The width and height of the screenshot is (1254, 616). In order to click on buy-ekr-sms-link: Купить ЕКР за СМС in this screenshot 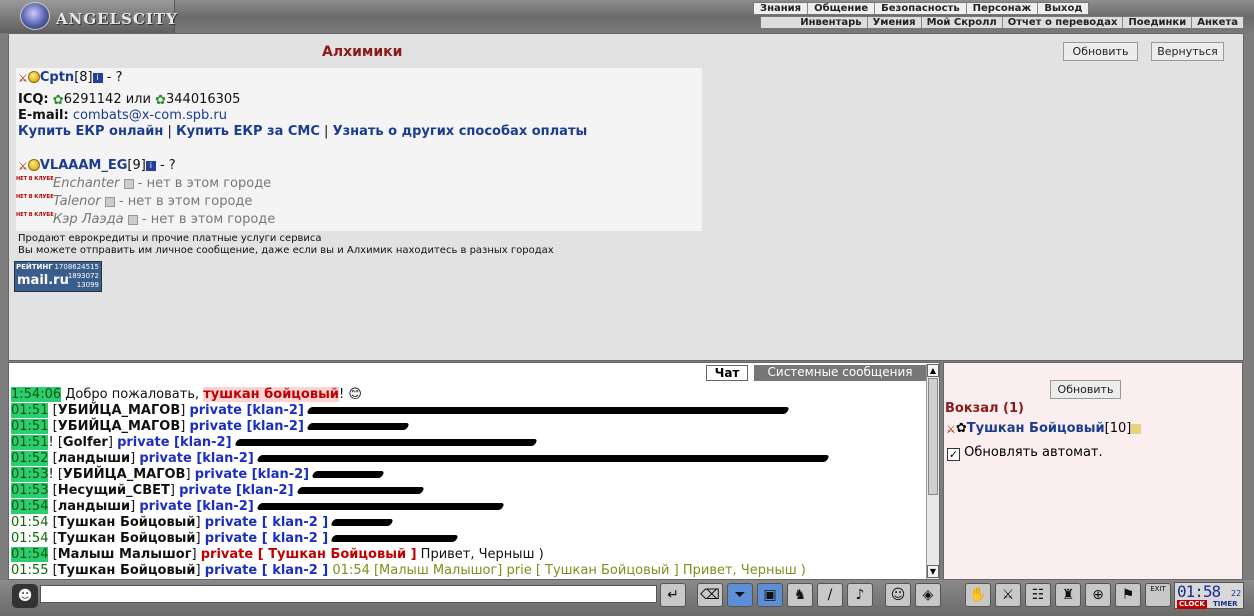, I will do `click(248, 131)`.